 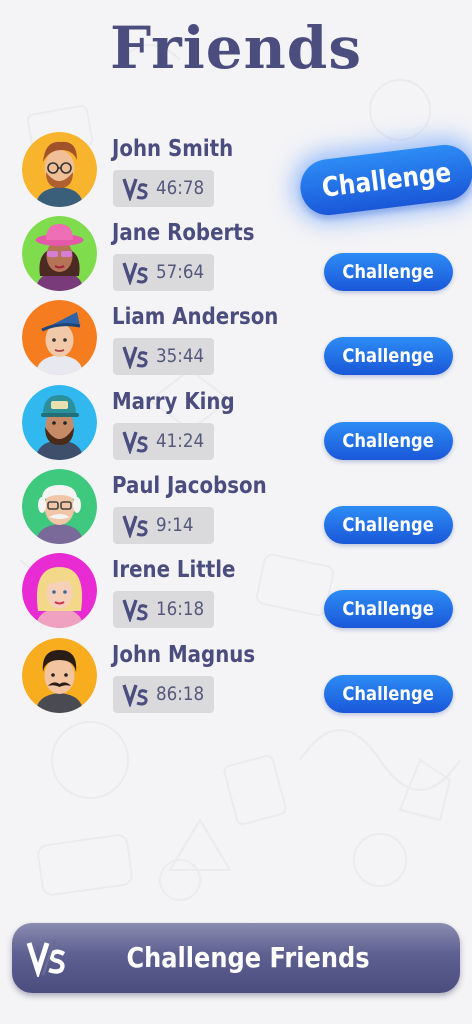 What do you see at coordinates (180, 188) in the screenshot?
I see `score-text: 46:78` at bounding box center [180, 188].